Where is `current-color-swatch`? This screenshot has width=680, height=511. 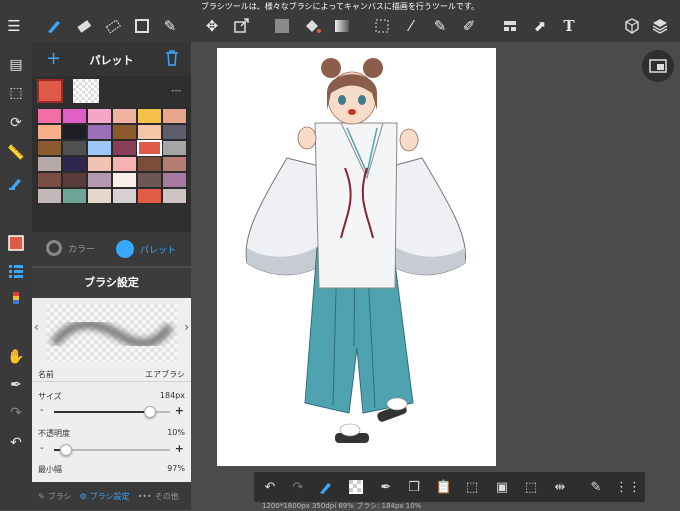 current-color-swatch is located at coordinates (50, 91).